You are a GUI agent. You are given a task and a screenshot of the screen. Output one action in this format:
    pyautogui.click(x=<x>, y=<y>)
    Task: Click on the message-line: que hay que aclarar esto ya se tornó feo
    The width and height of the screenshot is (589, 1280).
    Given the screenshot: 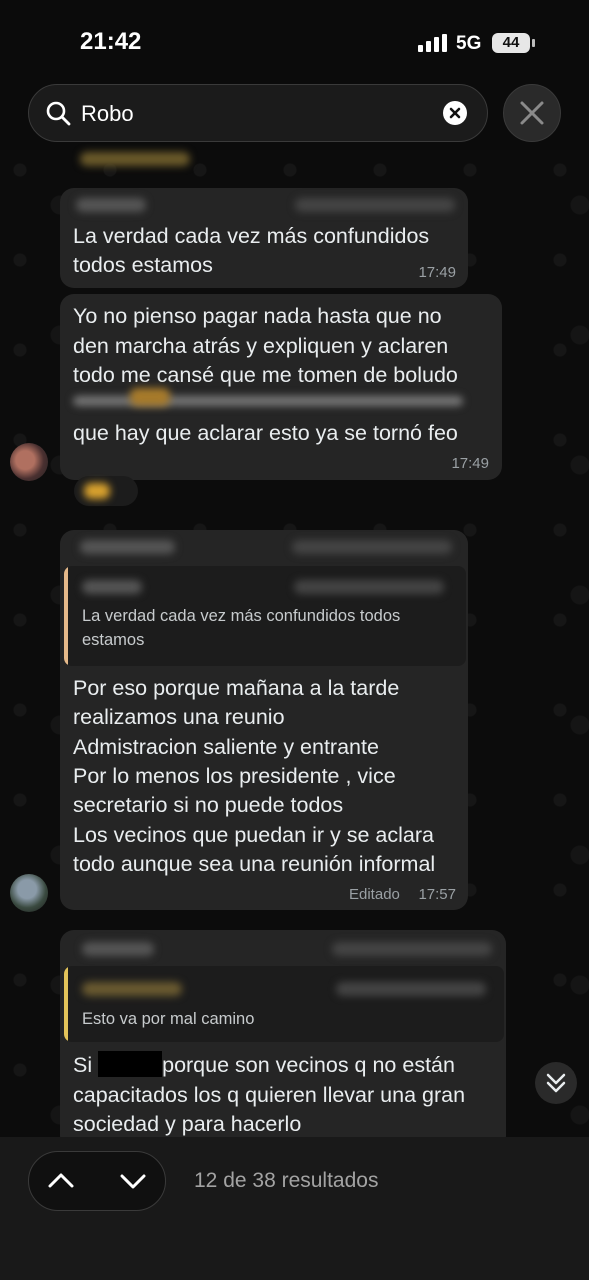 What is the action you would take?
    pyautogui.click(x=265, y=433)
    